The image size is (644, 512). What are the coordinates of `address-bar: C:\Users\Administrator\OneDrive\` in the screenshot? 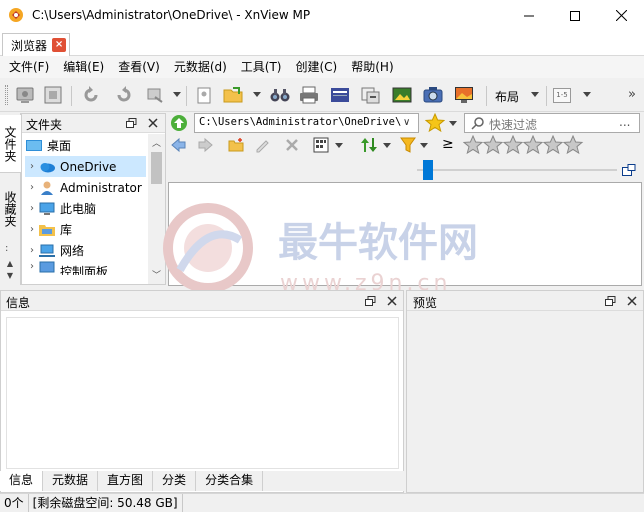 It's located at (306, 123).